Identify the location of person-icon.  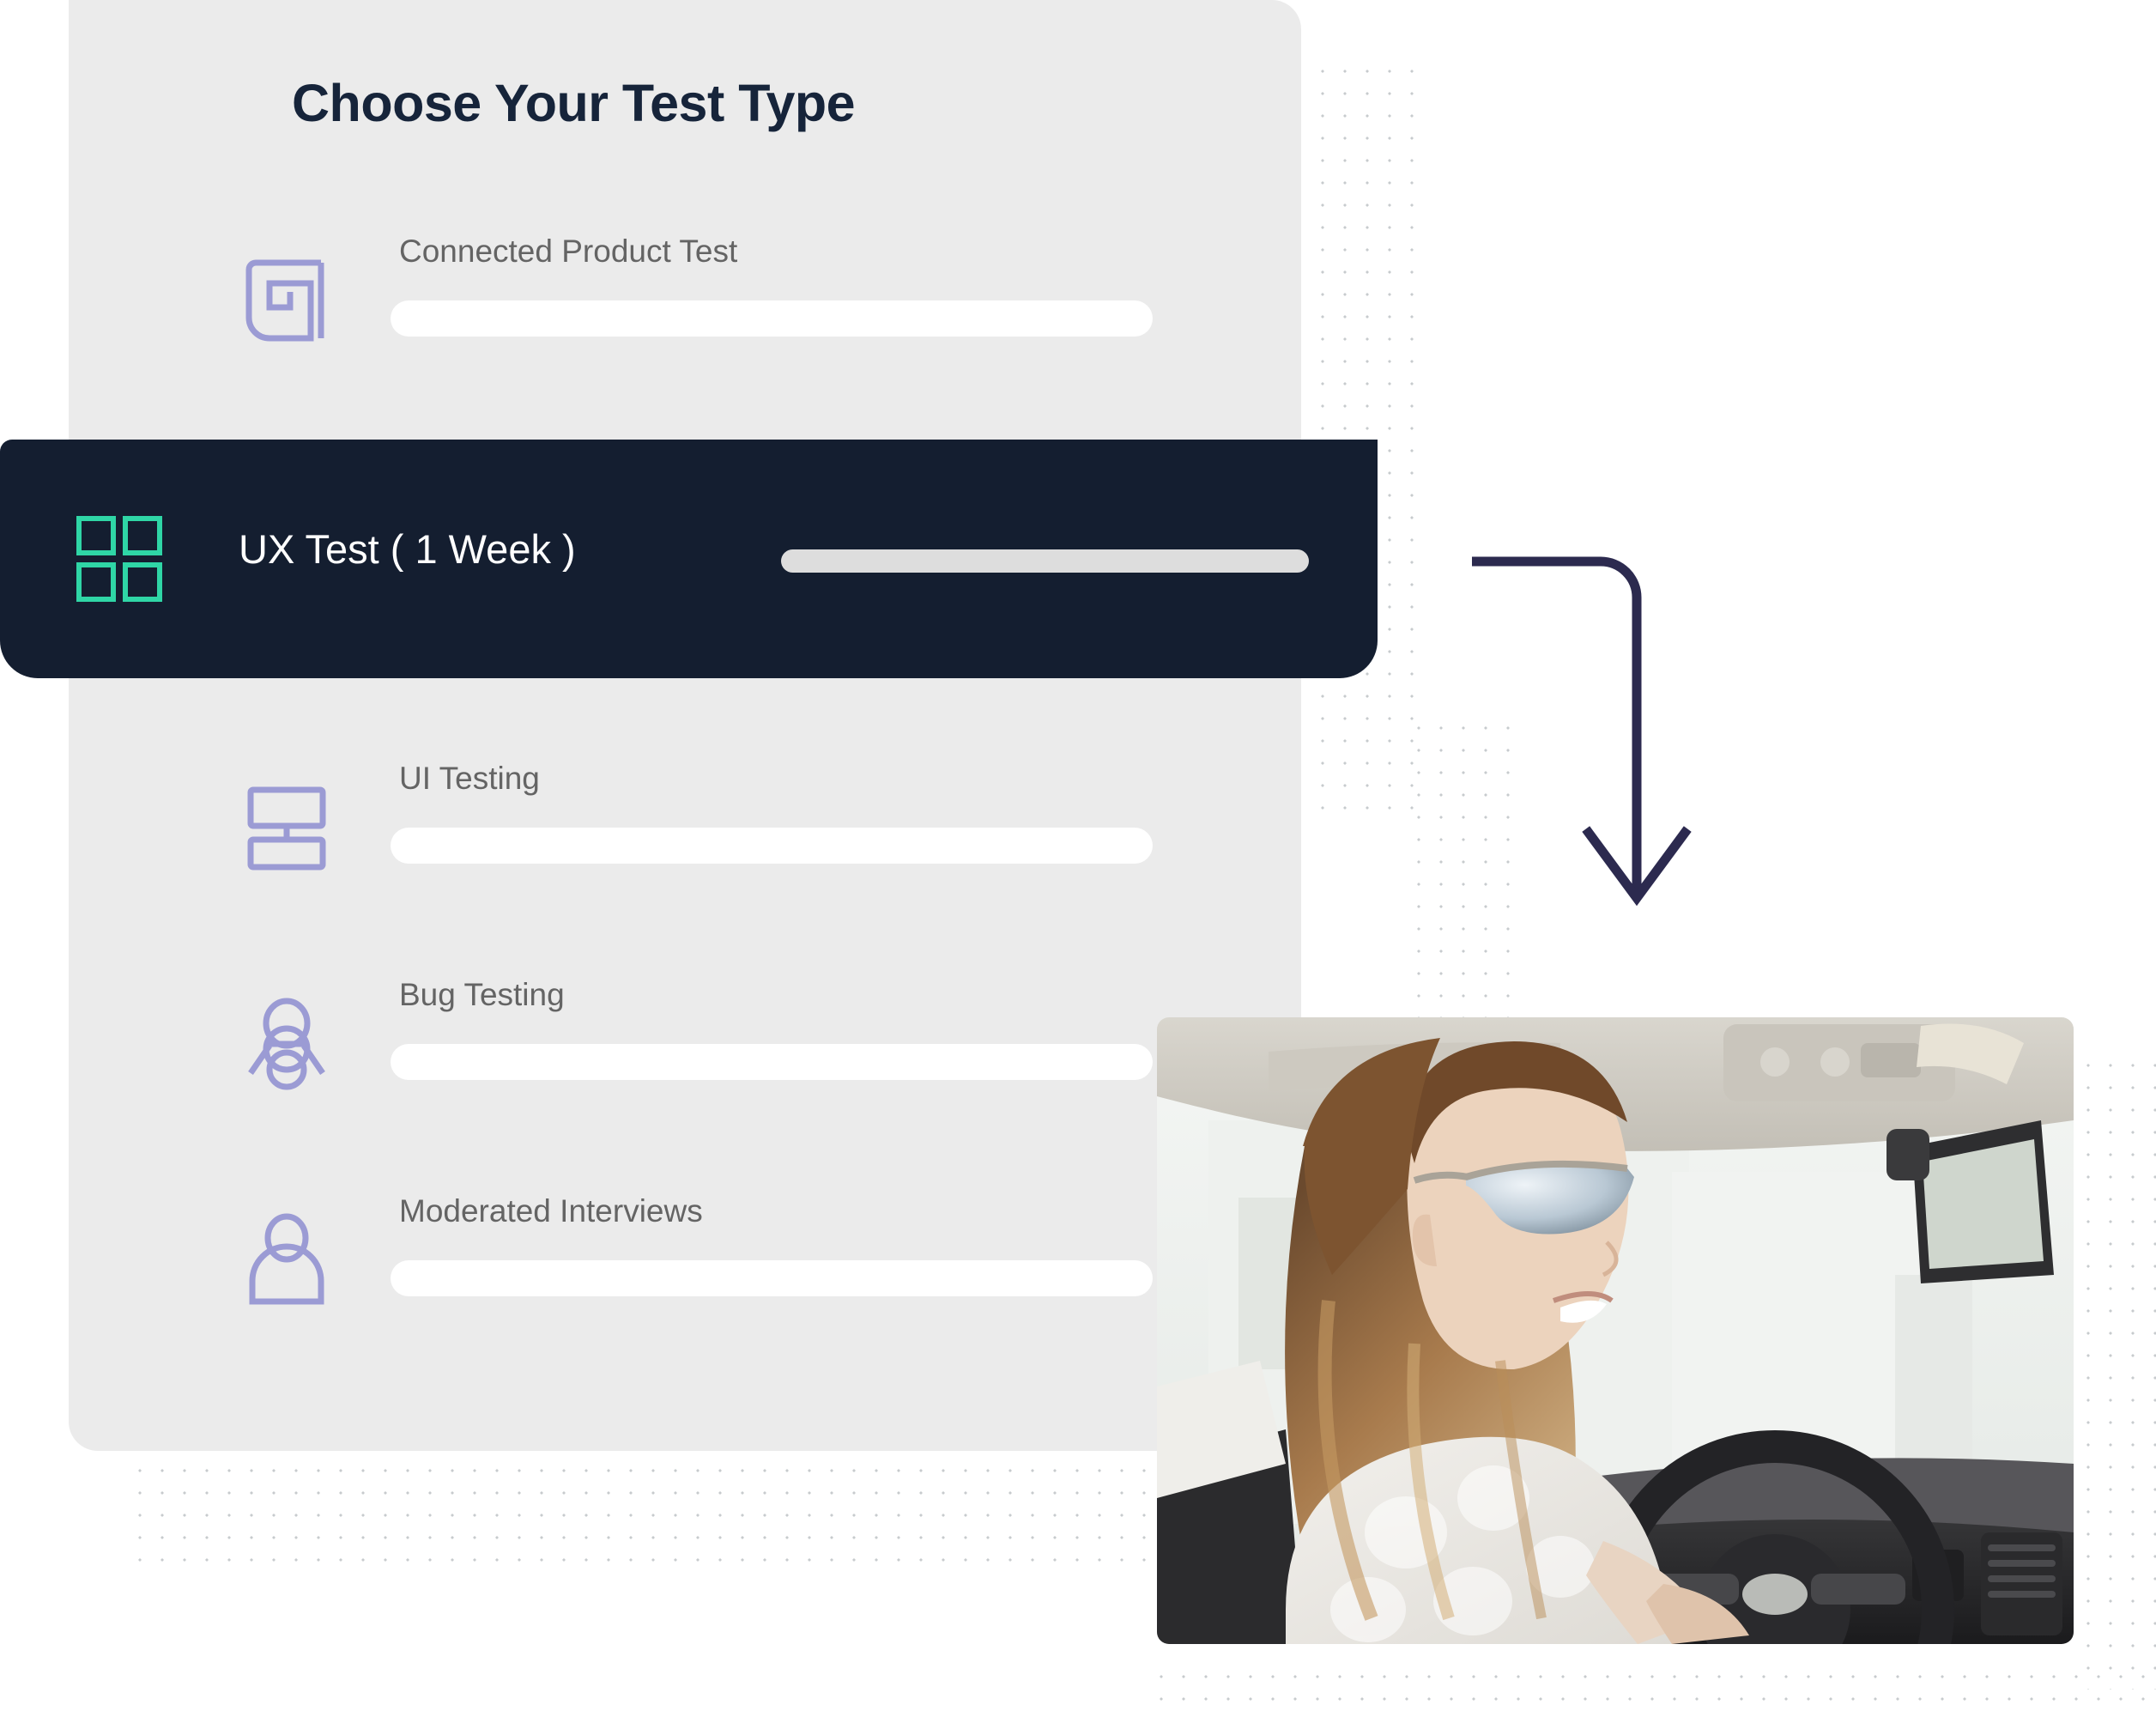
(287, 1260).